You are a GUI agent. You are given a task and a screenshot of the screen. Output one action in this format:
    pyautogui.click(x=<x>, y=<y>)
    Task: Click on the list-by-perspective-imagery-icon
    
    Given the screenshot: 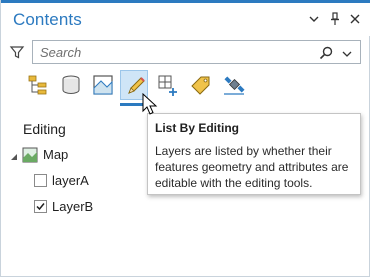 What is the action you would take?
    pyautogui.click(x=233, y=85)
    